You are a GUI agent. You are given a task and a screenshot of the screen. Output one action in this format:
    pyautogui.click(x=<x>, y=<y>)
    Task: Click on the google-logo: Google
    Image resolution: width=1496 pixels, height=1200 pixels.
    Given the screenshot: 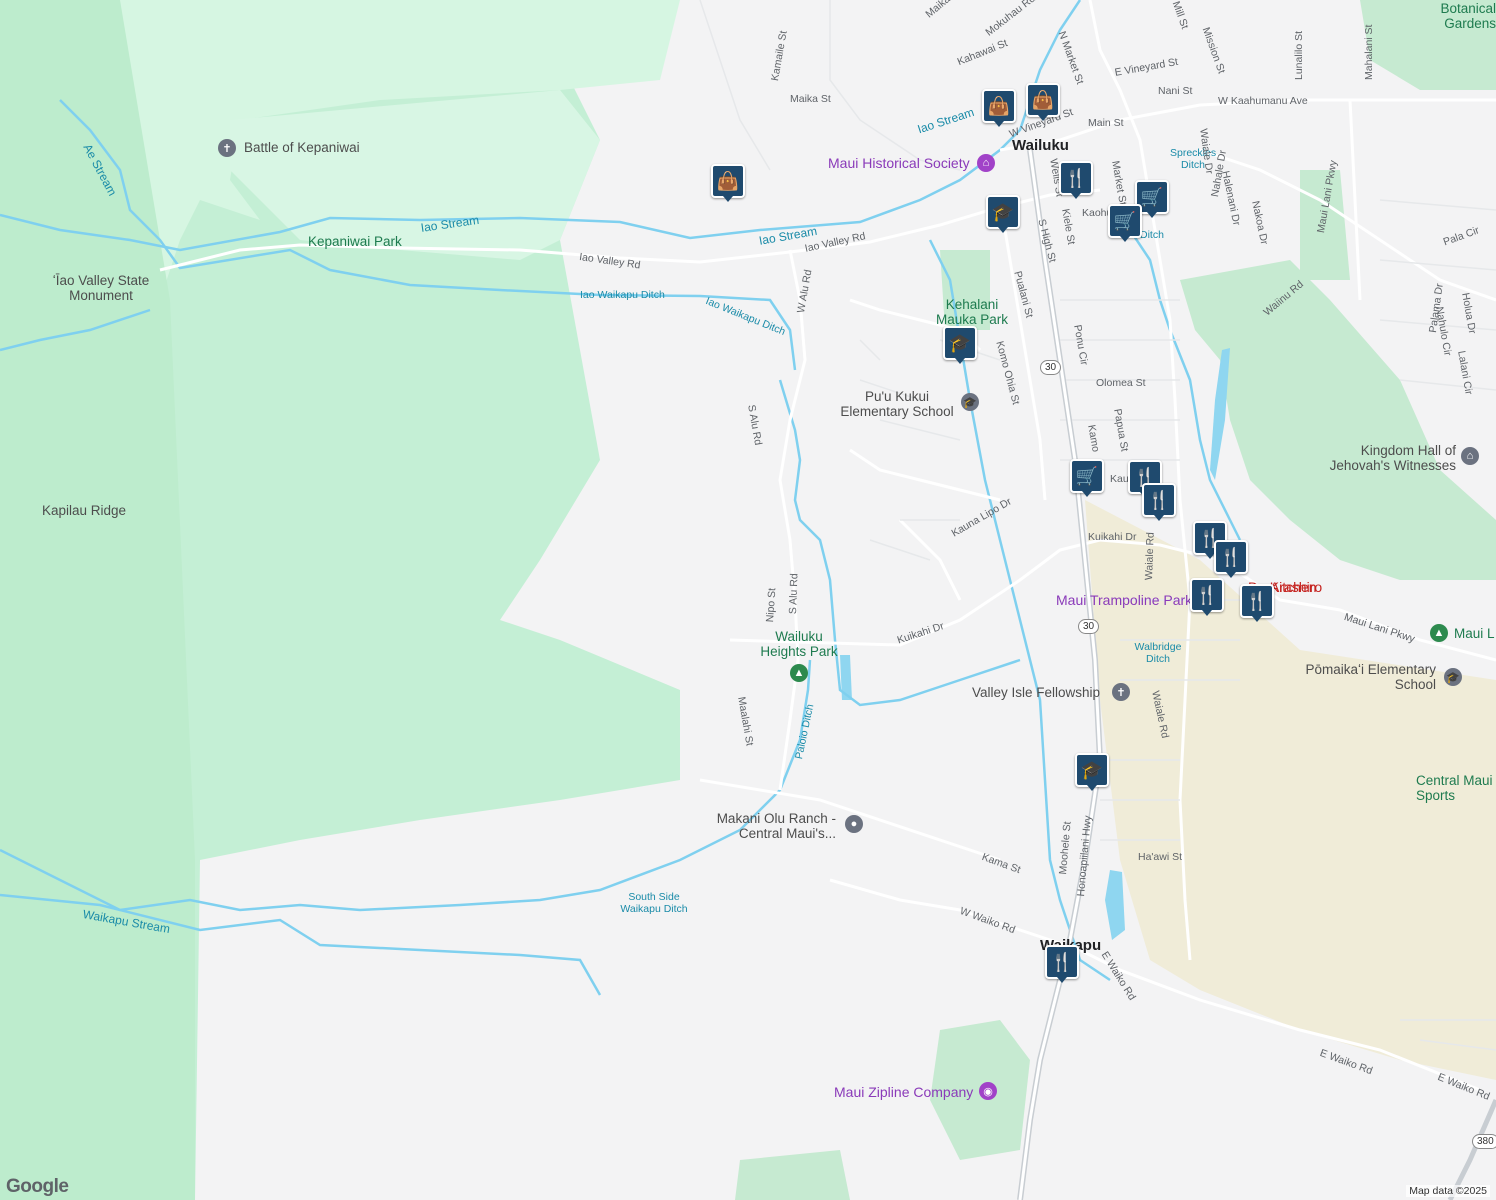 What is the action you would take?
    pyautogui.click(x=37, y=1187)
    